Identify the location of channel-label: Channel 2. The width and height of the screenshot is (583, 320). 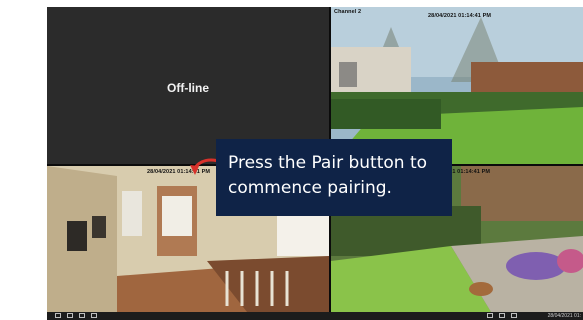
(348, 12).